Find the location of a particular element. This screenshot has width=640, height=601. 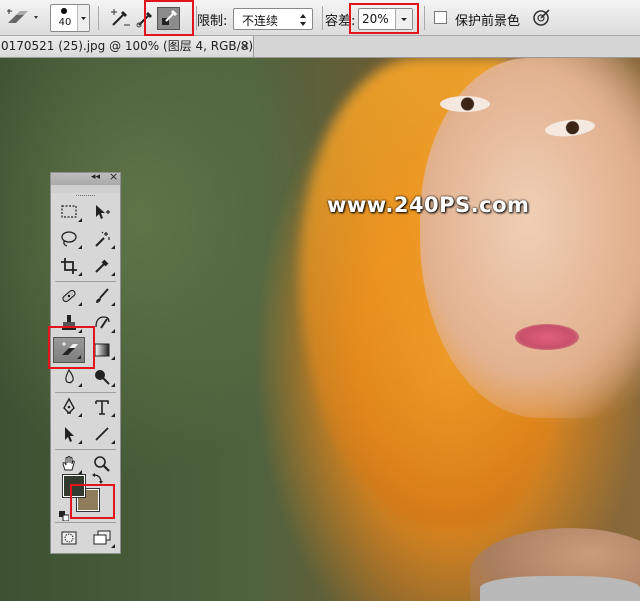

sampling-highlight-box is located at coordinates (169, 18).